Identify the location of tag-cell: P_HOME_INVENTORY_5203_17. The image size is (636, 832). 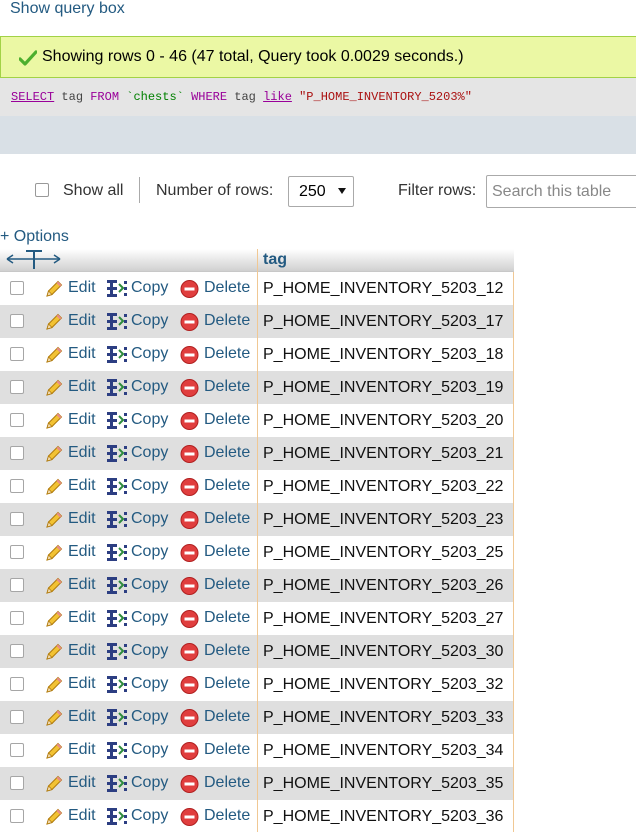
(385, 321).